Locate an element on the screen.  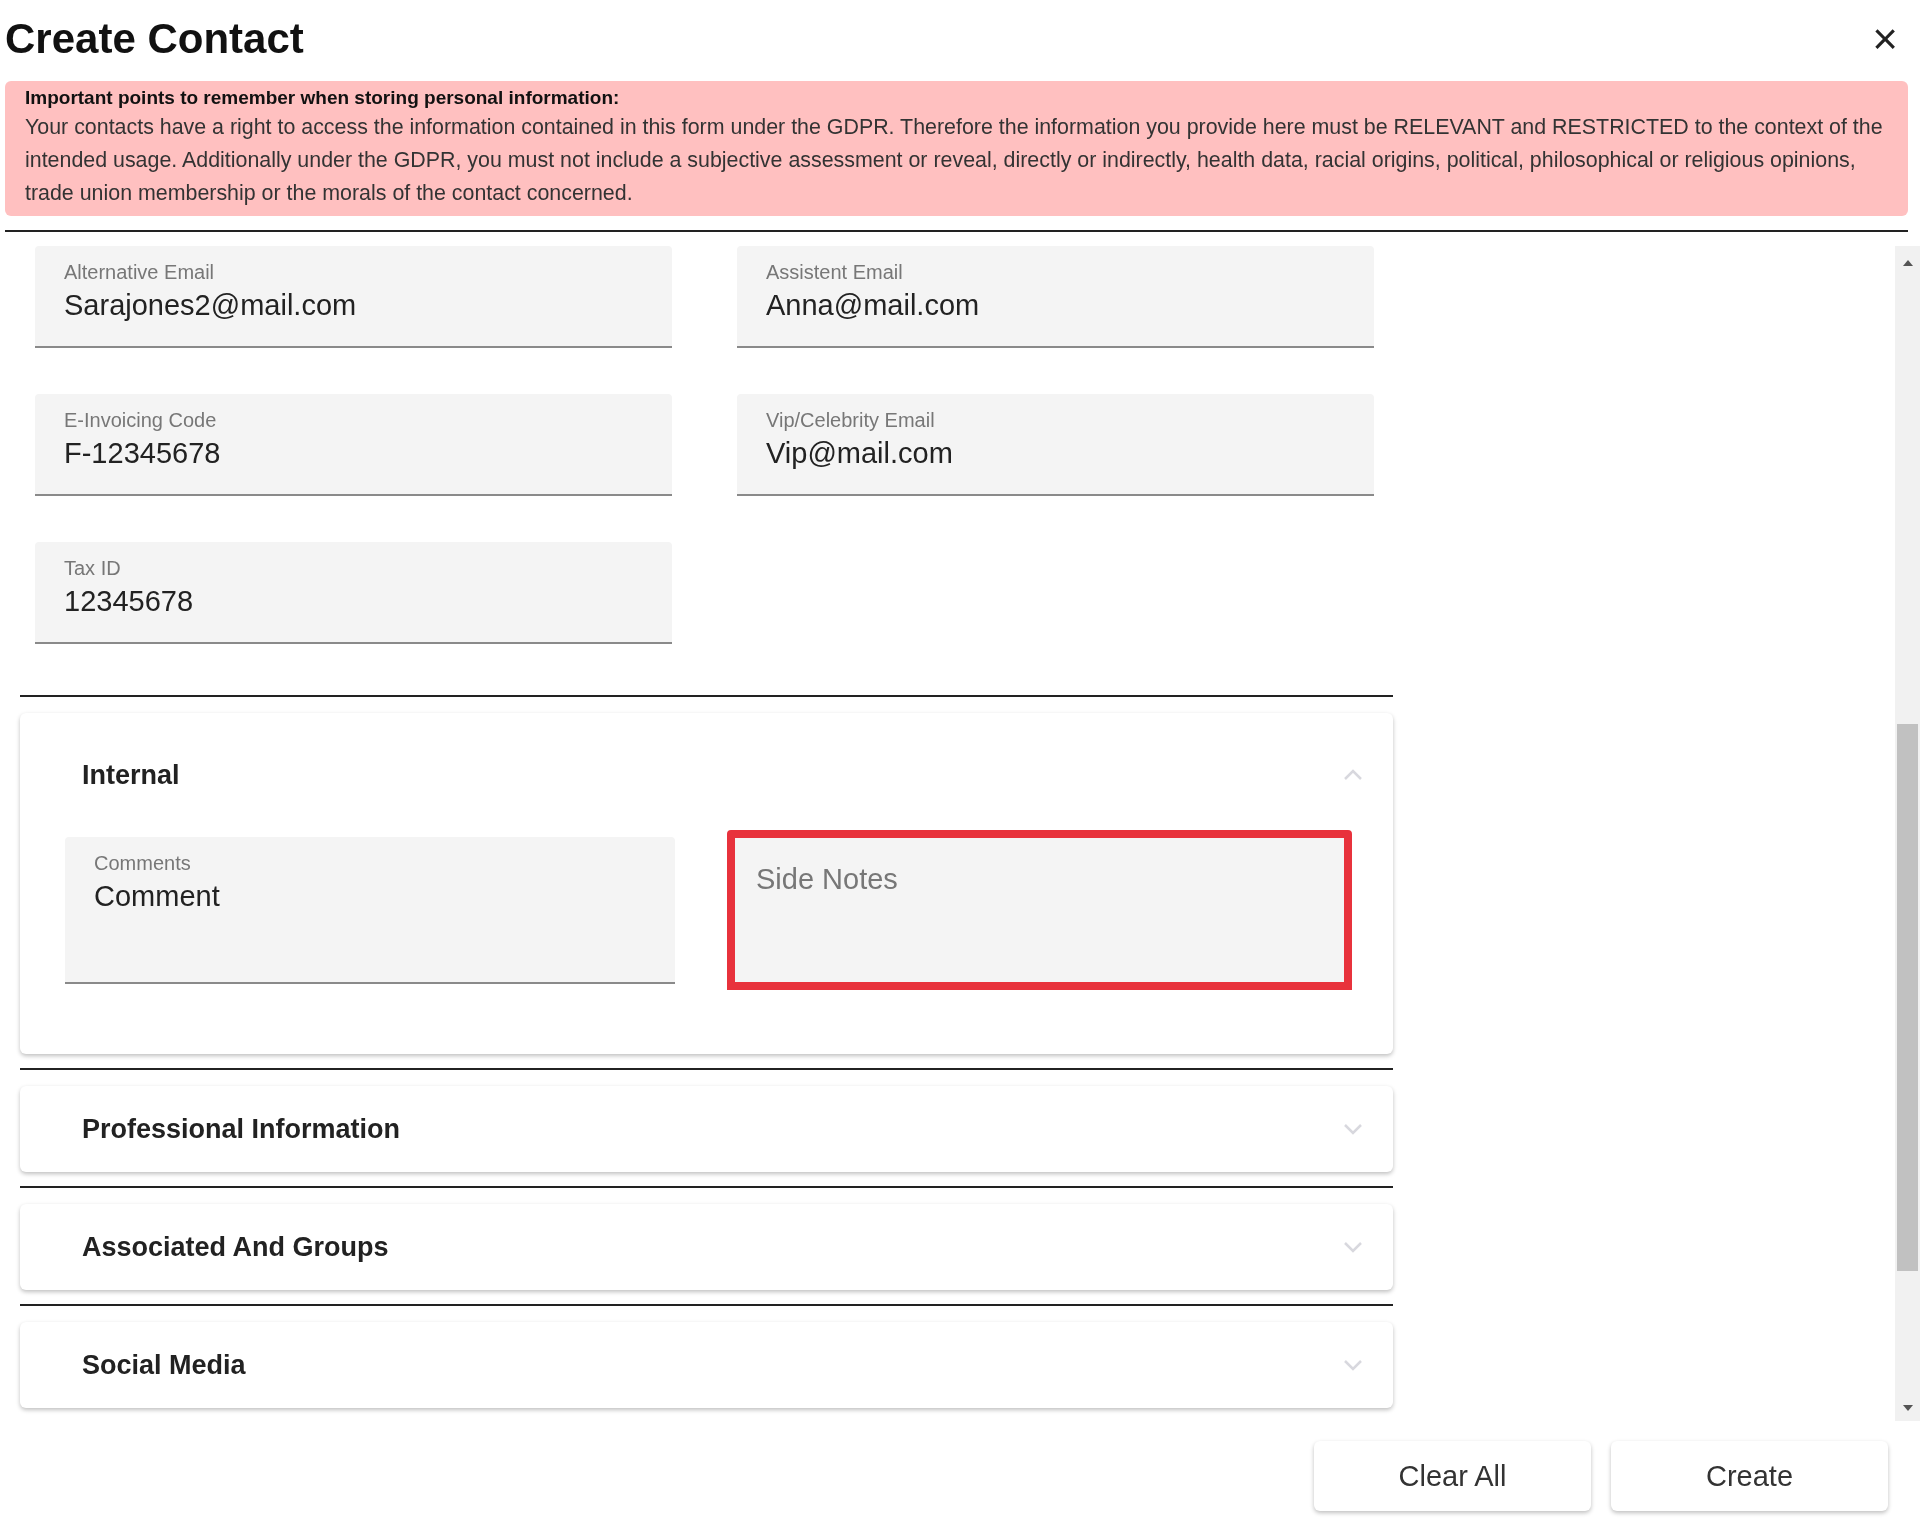
field-label: Tax ID is located at coordinates (93, 568).